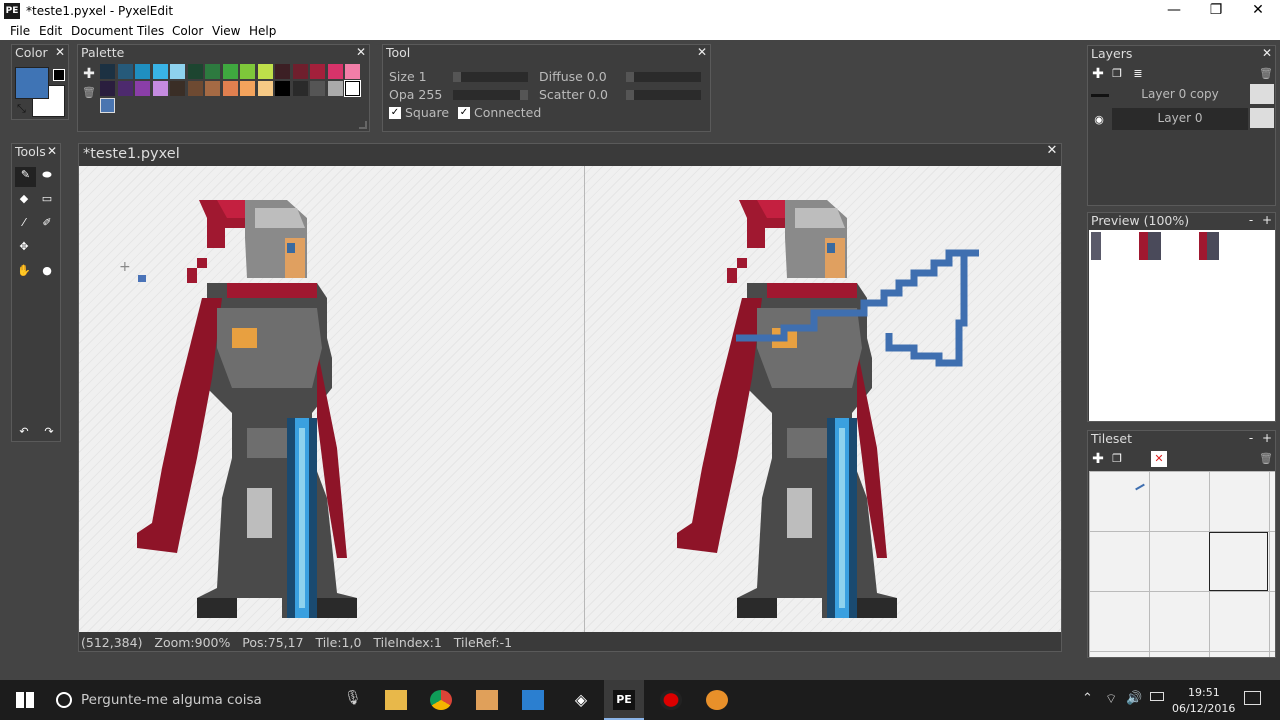 The width and height of the screenshot is (1280, 720). Describe the element at coordinates (663, 95) in the screenshot. I see `scatter-slider` at that location.